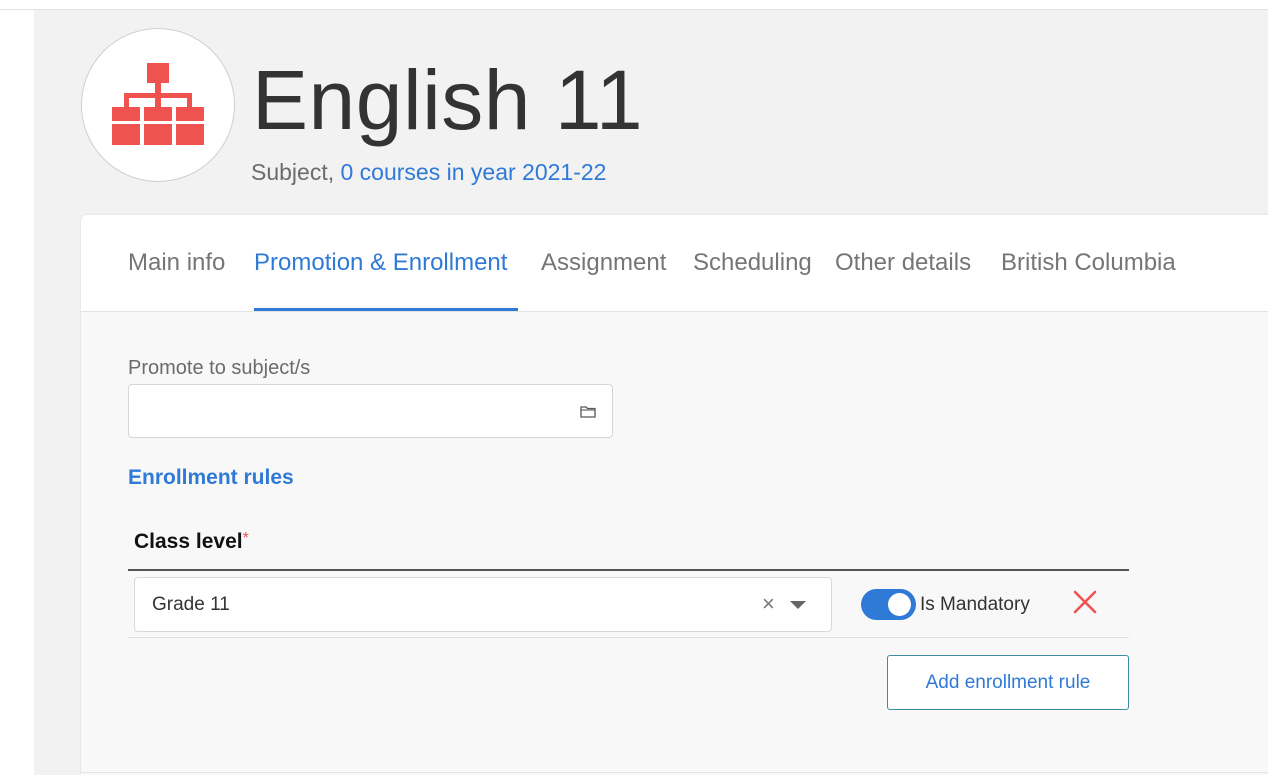 This screenshot has width=1268, height=775. I want to click on active-tab-indicator, so click(386, 309).